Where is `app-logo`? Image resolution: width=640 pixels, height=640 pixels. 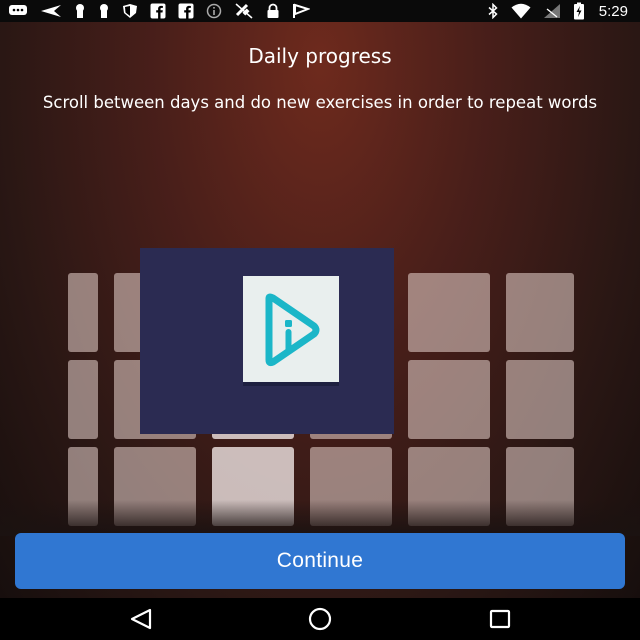
app-logo is located at coordinates (291, 331).